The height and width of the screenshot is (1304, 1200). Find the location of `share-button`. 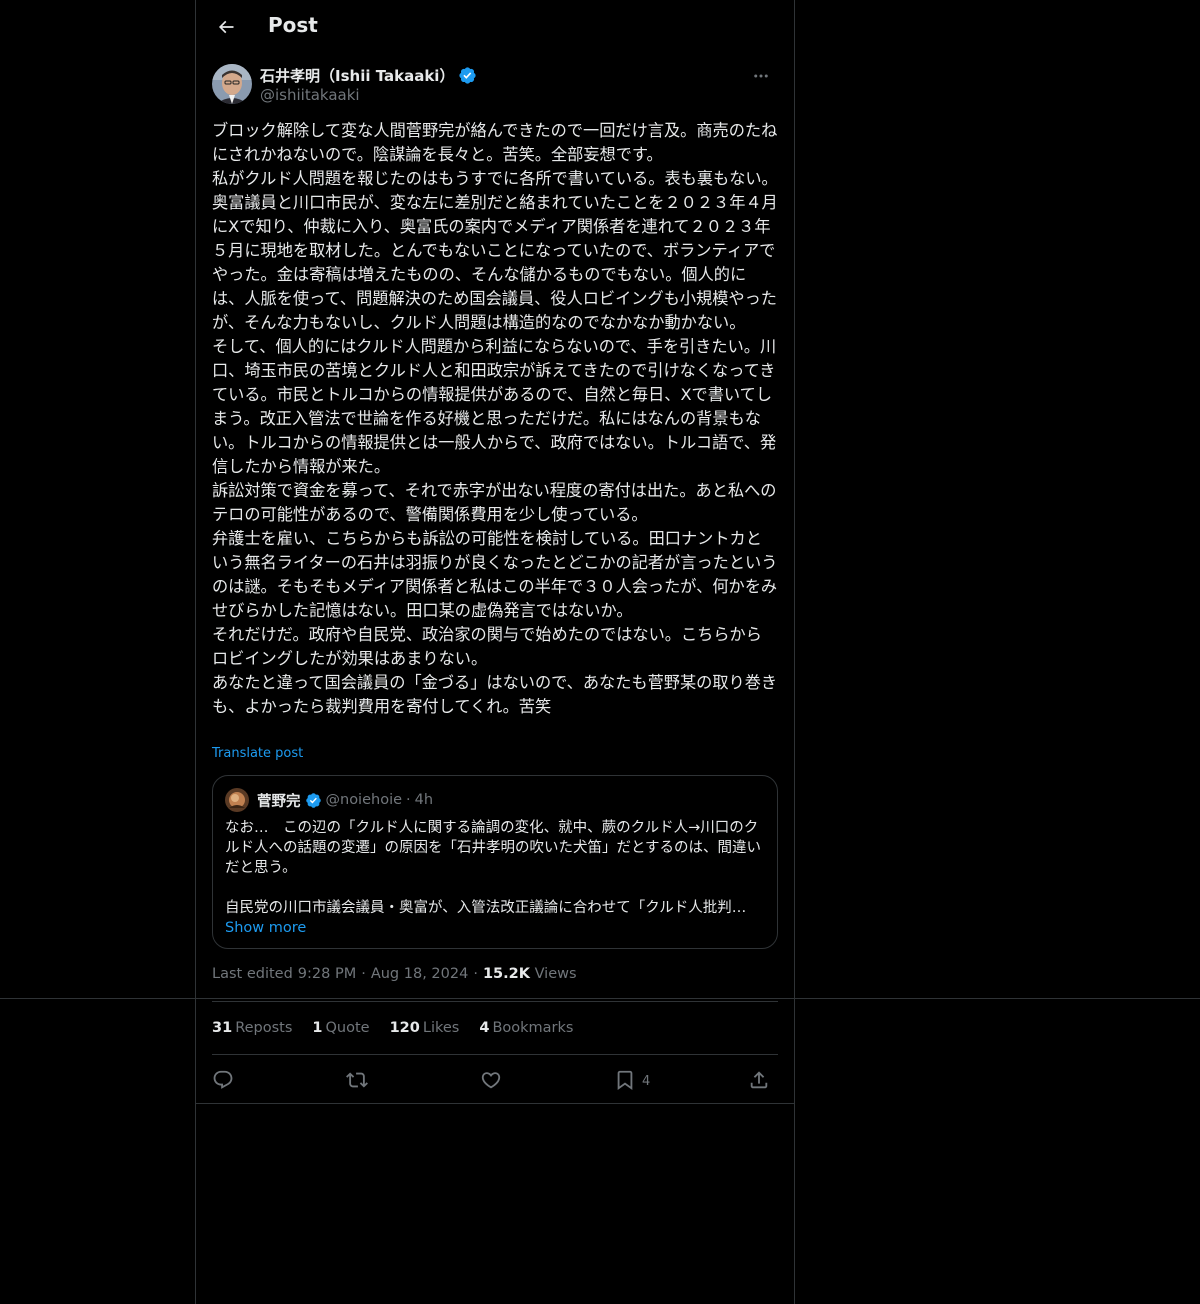

share-button is located at coordinates (759, 1080).